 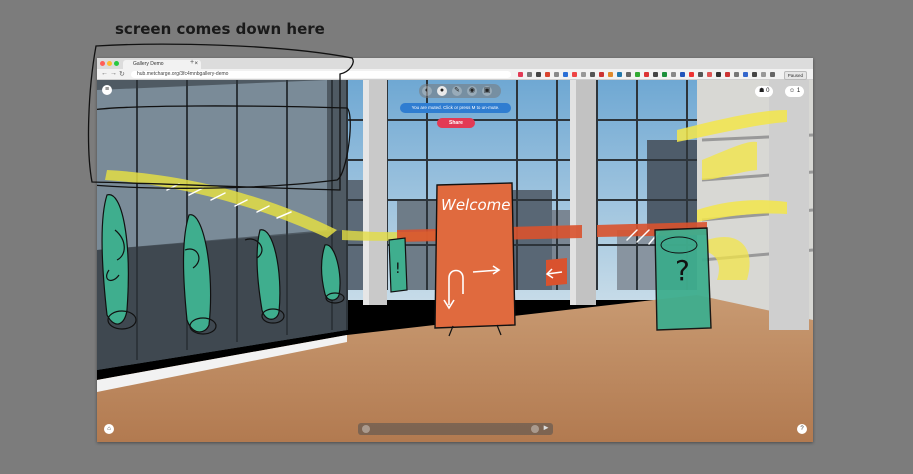 I want to click on annotation-overlay, so click(x=220, y=117).